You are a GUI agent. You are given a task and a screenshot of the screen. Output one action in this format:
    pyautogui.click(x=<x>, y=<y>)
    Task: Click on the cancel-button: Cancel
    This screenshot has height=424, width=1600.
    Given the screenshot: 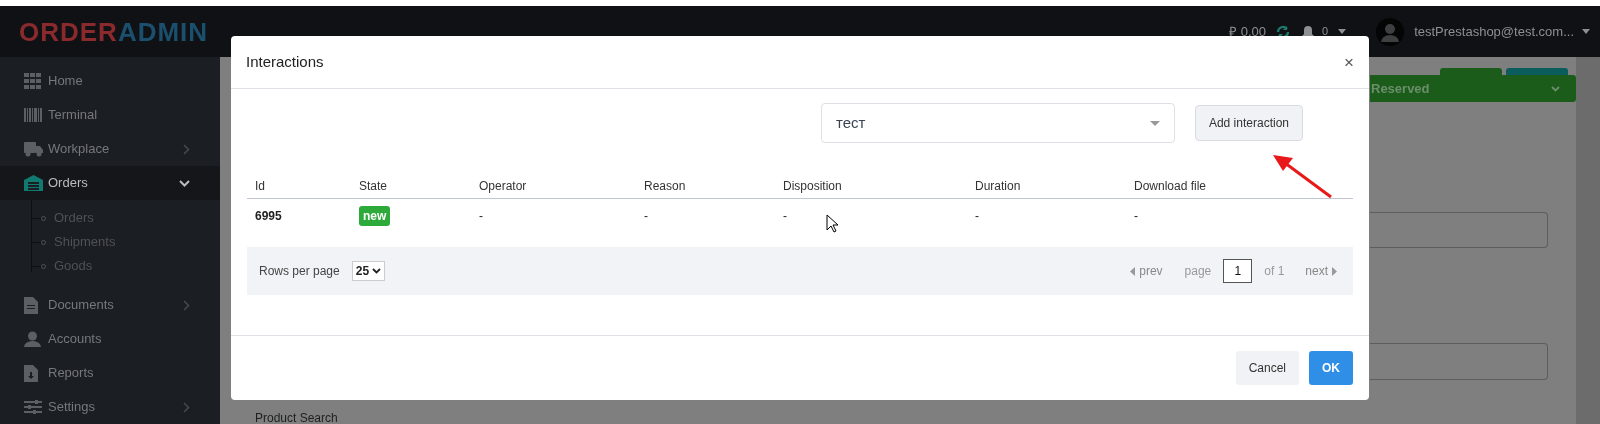 What is the action you would take?
    pyautogui.click(x=1267, y=368)
    